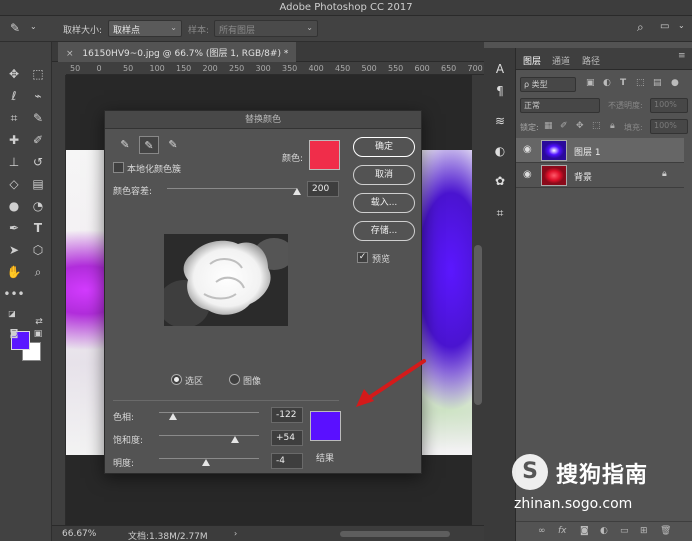 The height and width of the screenshot is (541, 692). I want to click on saturation-slider-track, so click(209, 435).